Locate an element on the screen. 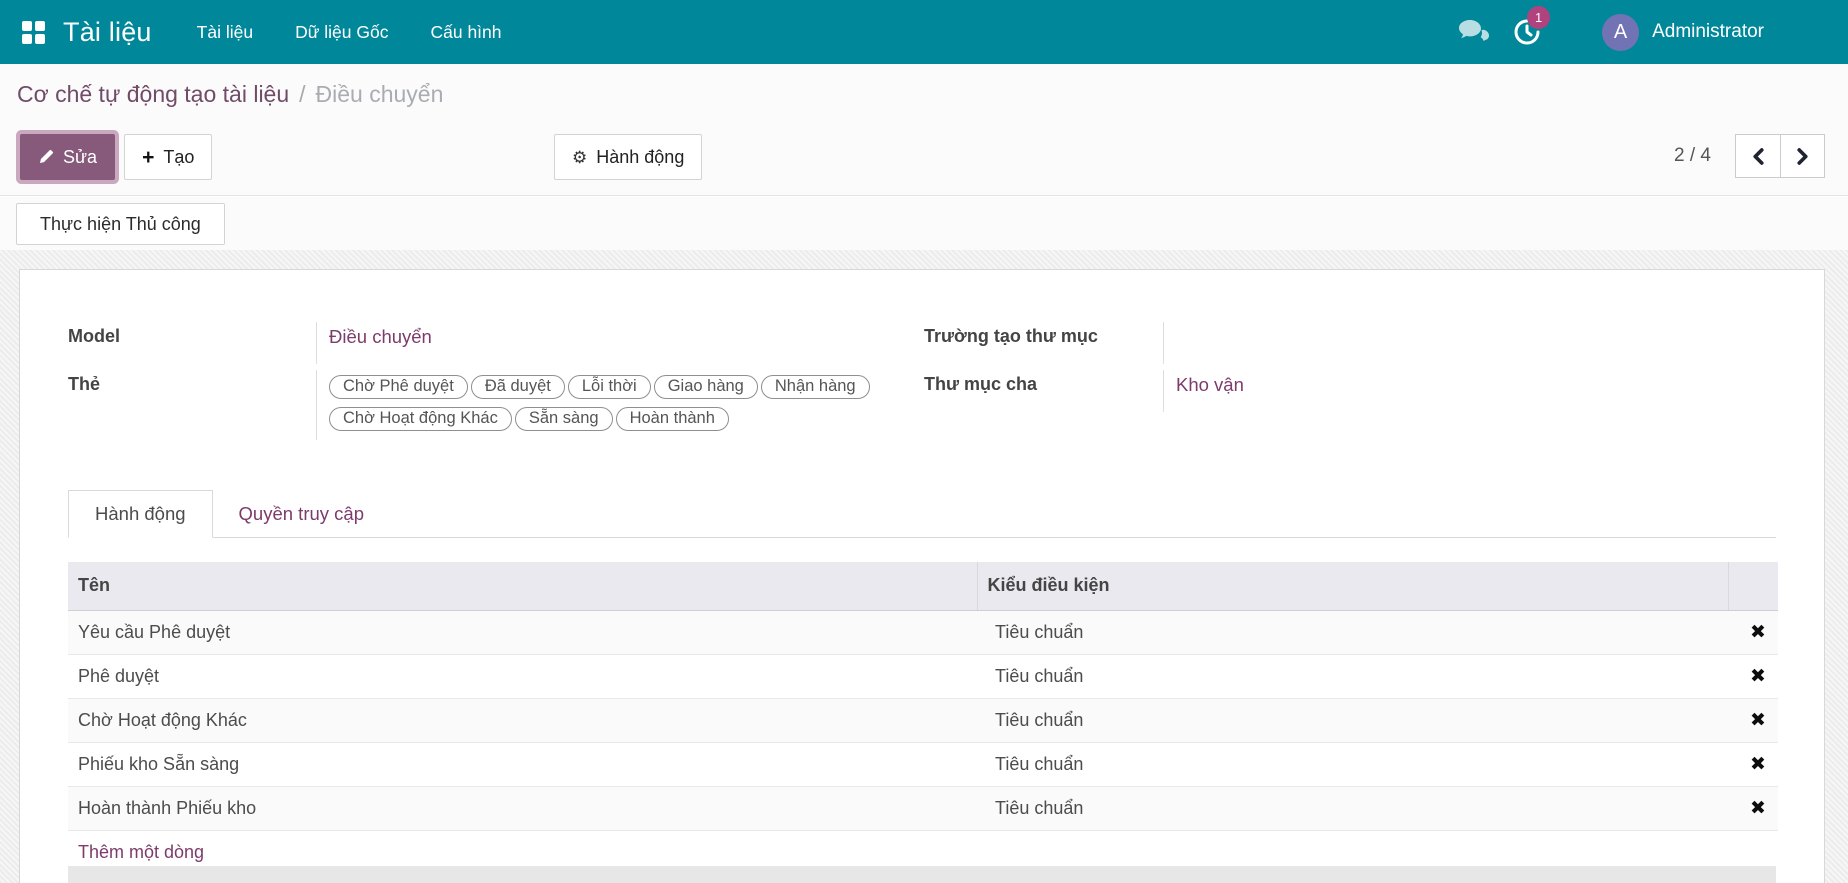  cell-name: Hoàn thành Phiếu kho is located at coordinates (522, 808).